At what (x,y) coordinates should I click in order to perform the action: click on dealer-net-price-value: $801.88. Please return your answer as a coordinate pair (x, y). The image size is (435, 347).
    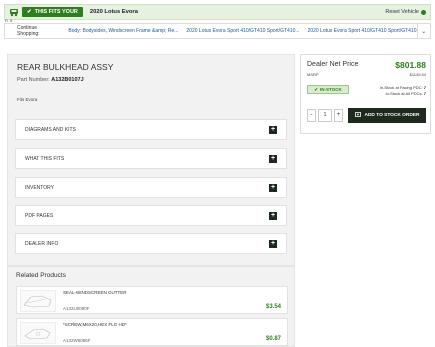
    Looking at the image, I should click on (410, 65).